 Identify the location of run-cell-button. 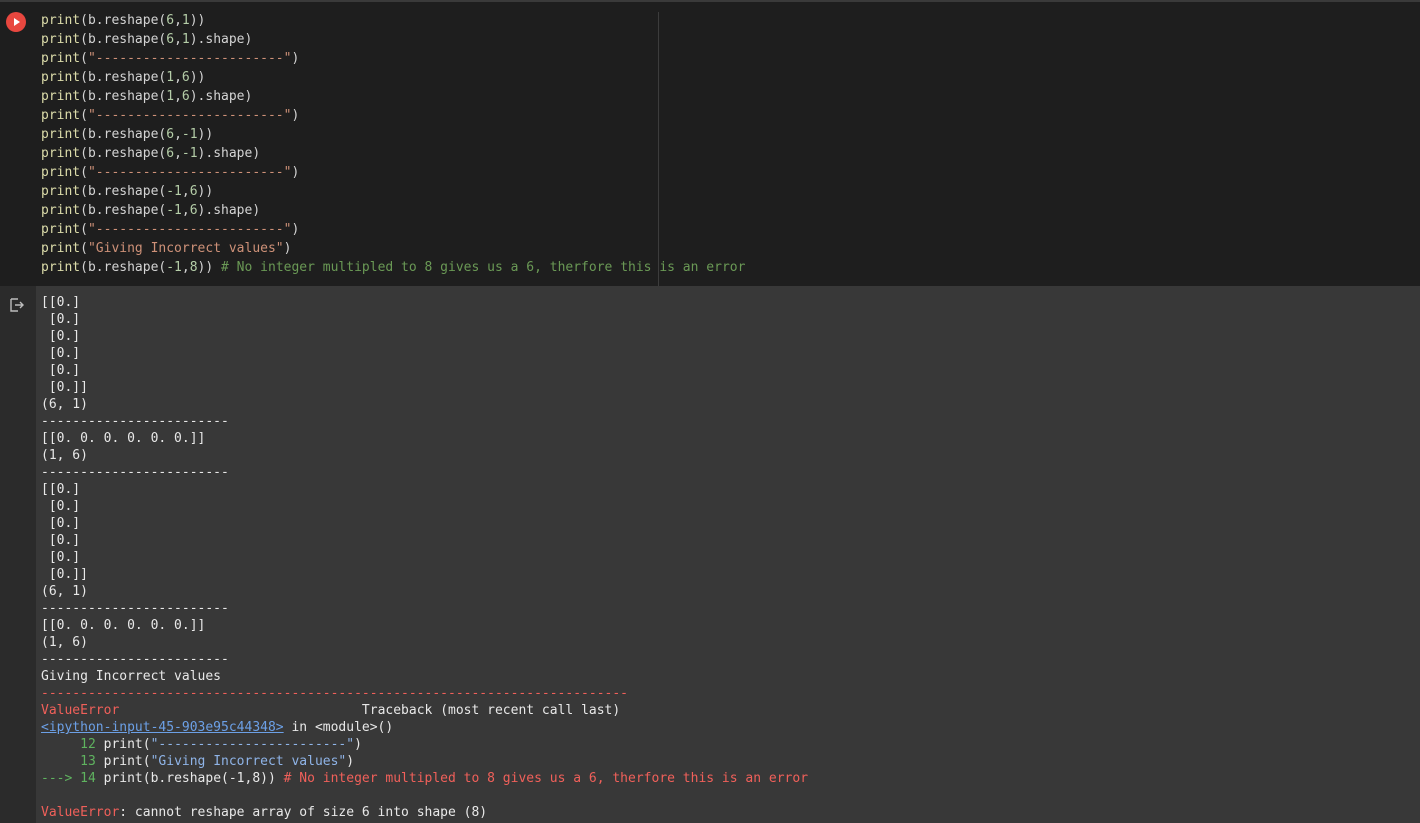
(16, 22).